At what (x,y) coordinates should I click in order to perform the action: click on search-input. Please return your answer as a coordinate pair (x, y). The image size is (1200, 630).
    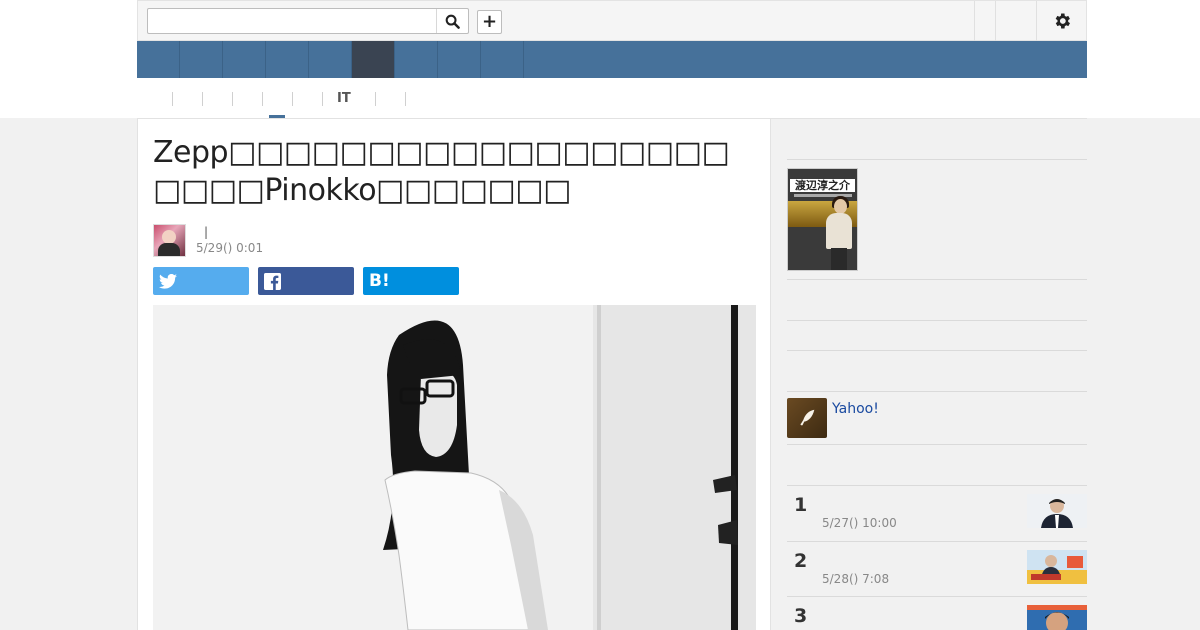
    Looking at the image, I should click on (291, 21).